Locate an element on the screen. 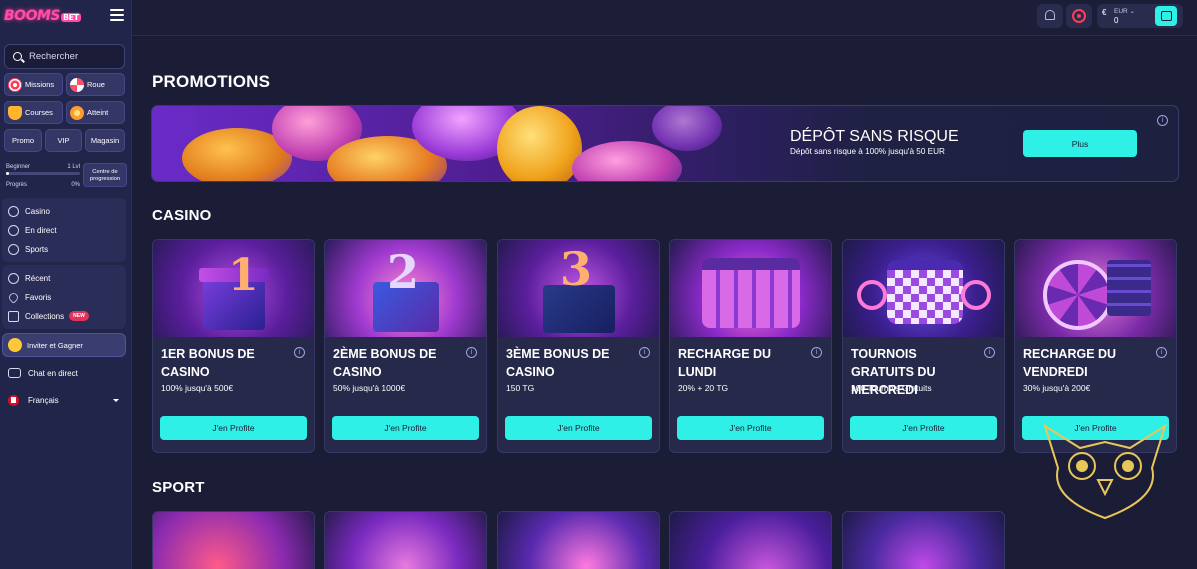 This screenshot has height=569, width=1197. balance-value: 0 is located at coordinates (1116, 20).